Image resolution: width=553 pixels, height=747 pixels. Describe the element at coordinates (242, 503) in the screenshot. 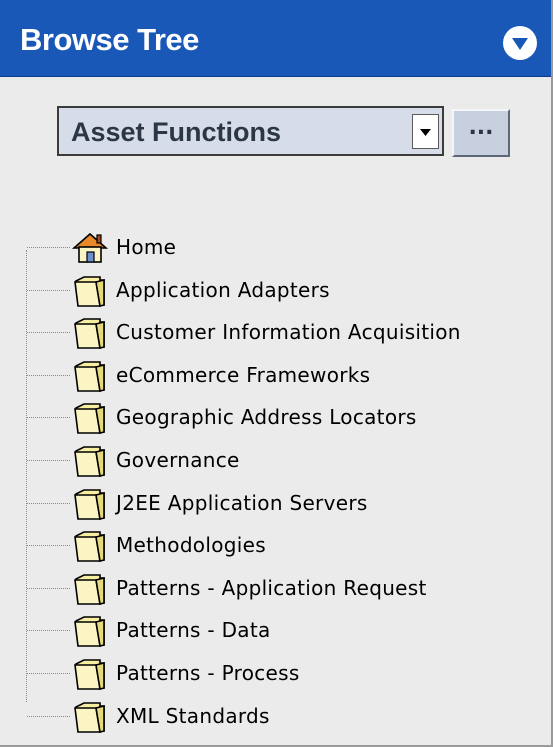

I see `tree-item-label: J2EE Application Servers` at that location.